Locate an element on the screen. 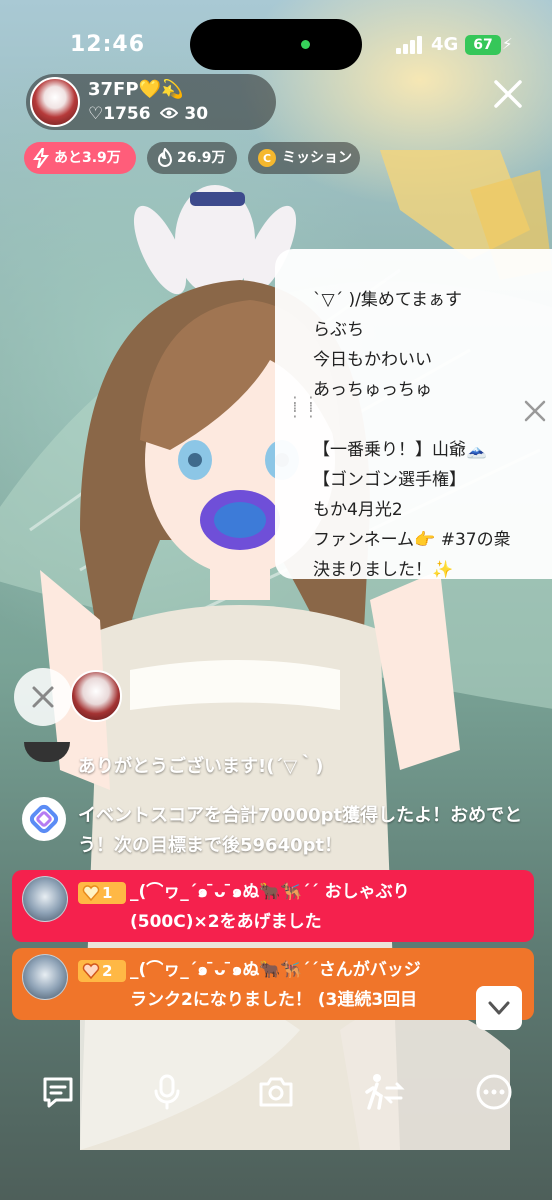  dynamic-island is located at coordinates (276, 44).